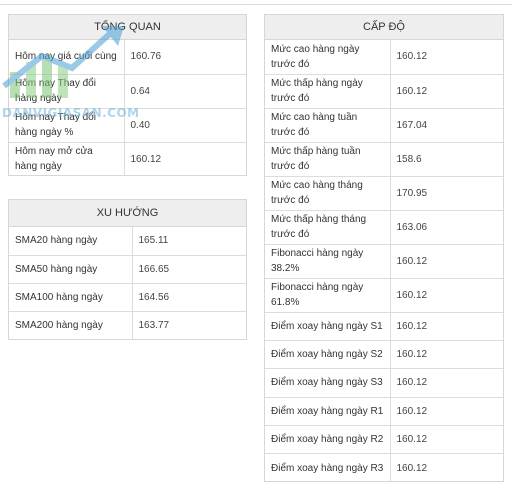 This screenshot has width=512, height=493. Describe the element at coordinates (384, 27) in the screenshot. I see `levels-title: CẤP ĐỘ` at that location.